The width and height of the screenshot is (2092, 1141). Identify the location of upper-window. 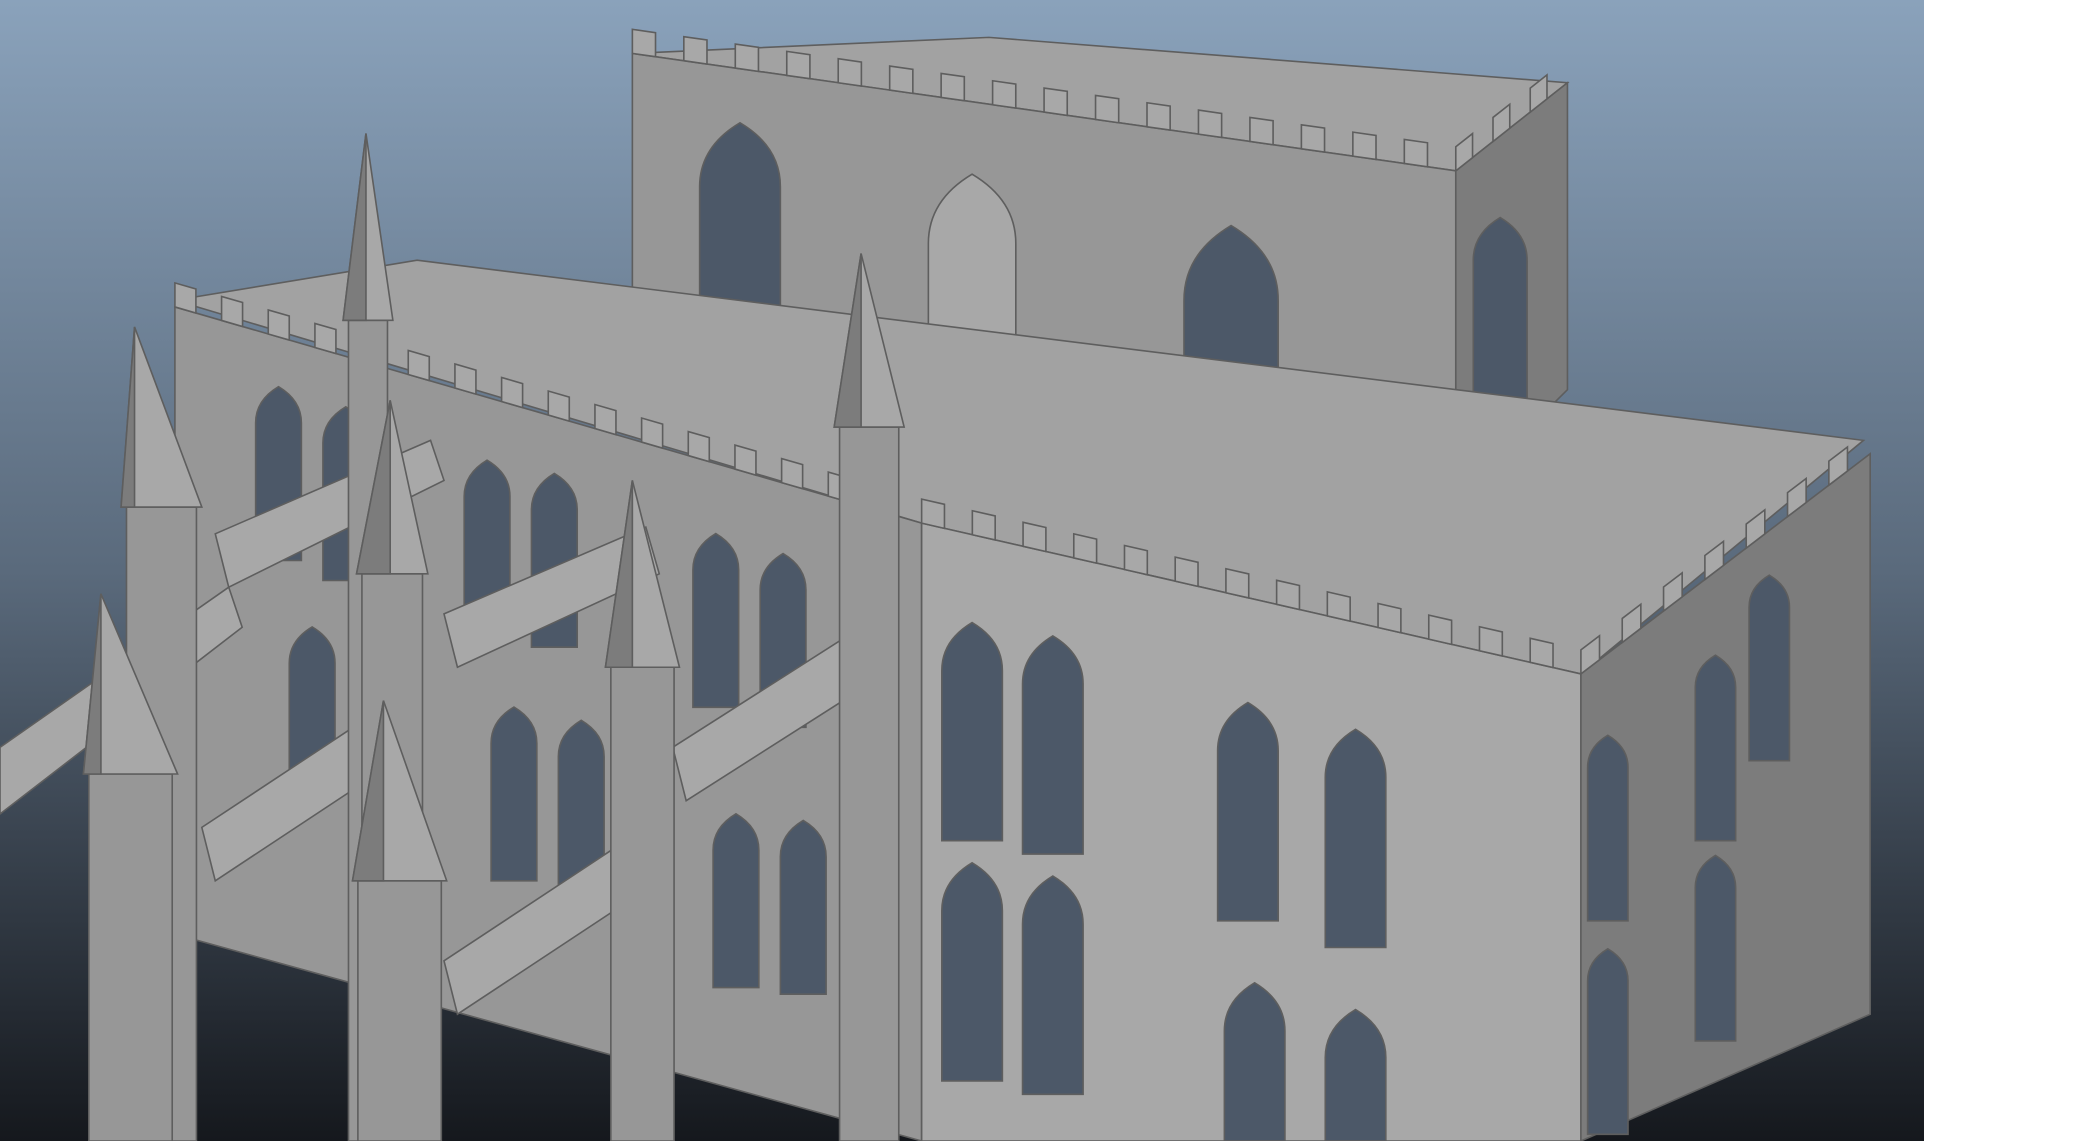
(740, 214).